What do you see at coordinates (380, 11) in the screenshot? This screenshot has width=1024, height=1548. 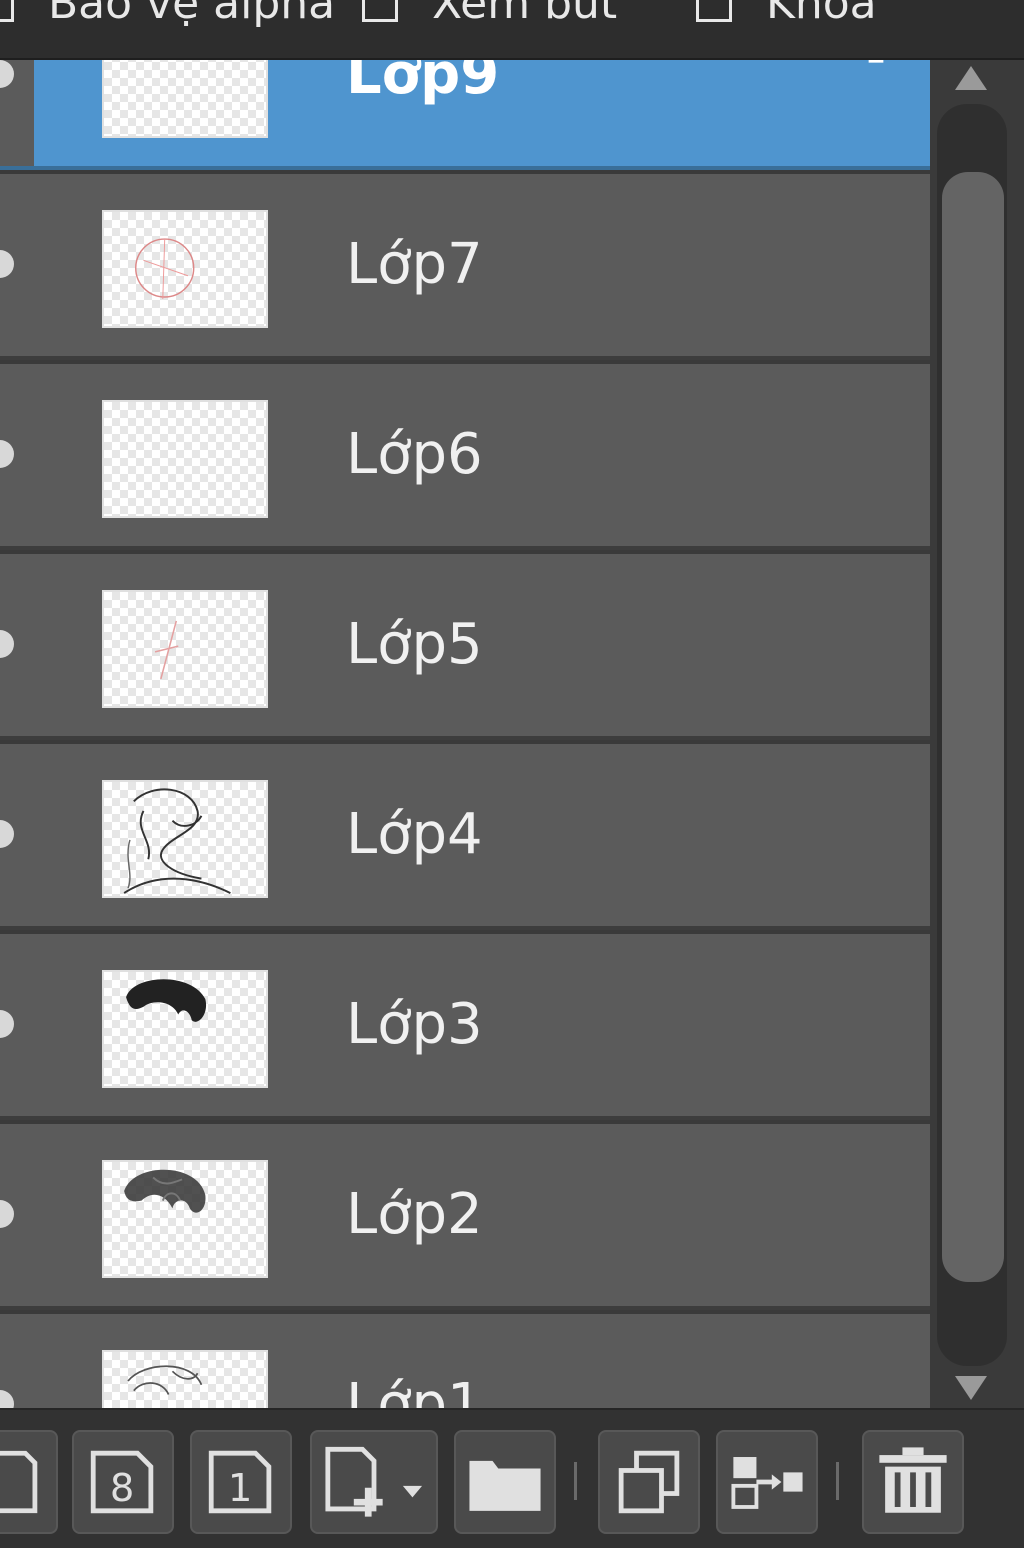 I see `view-stroke-checkbox` at bounding box center [380, 11].